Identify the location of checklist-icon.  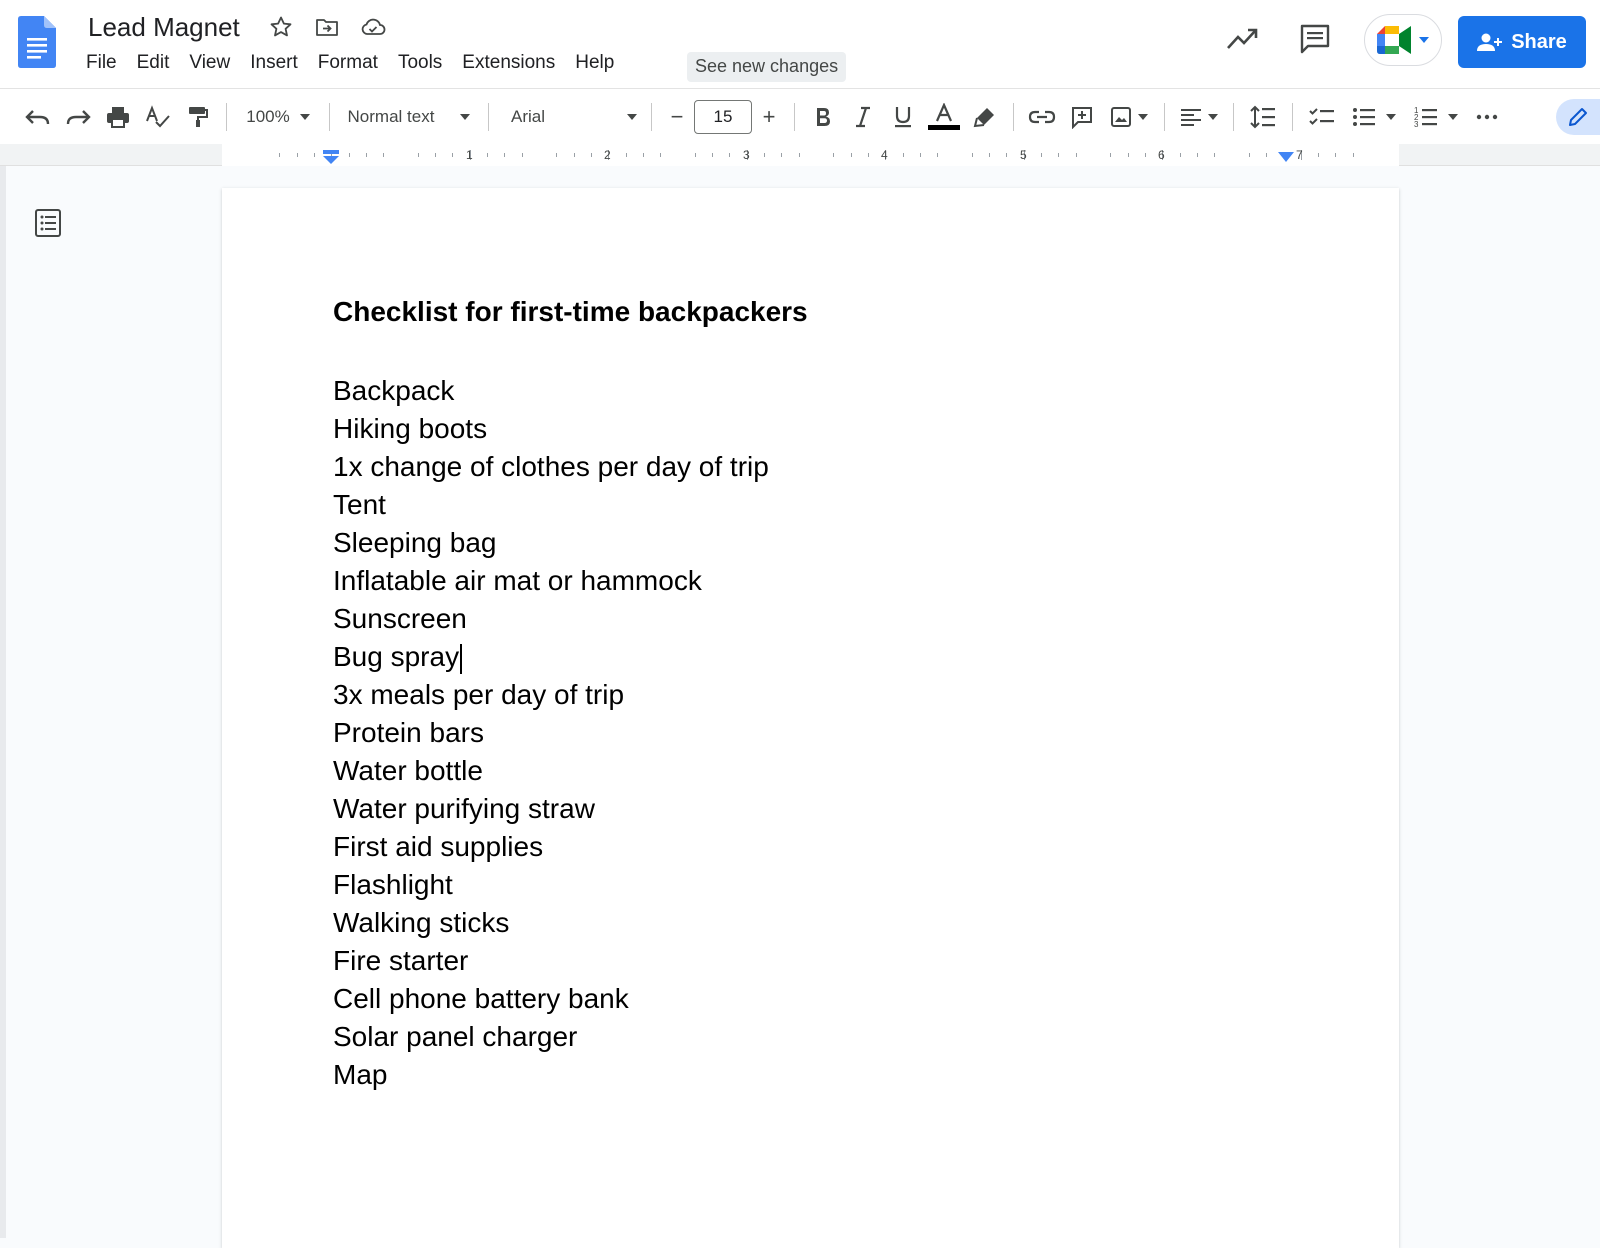
(1322, 117).